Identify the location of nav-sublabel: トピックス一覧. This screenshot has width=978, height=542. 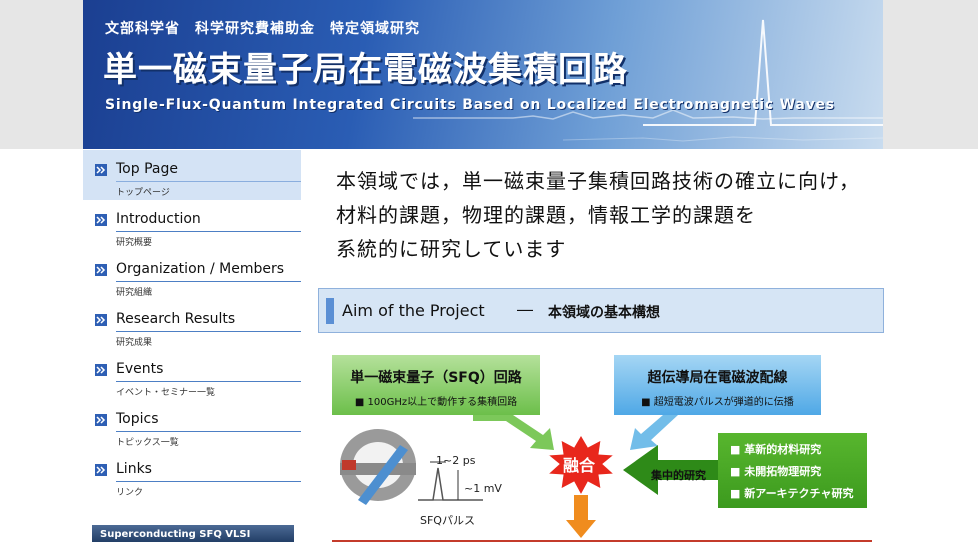
(147, 443).